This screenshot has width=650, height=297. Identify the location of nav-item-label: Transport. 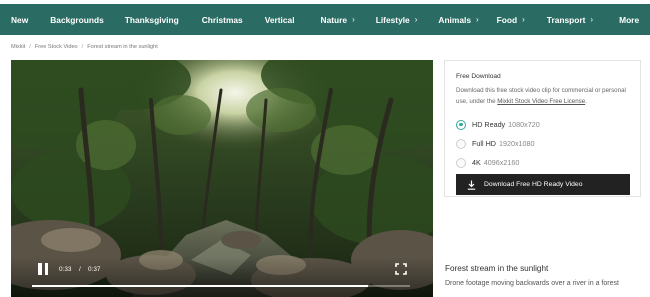
(566, 19).